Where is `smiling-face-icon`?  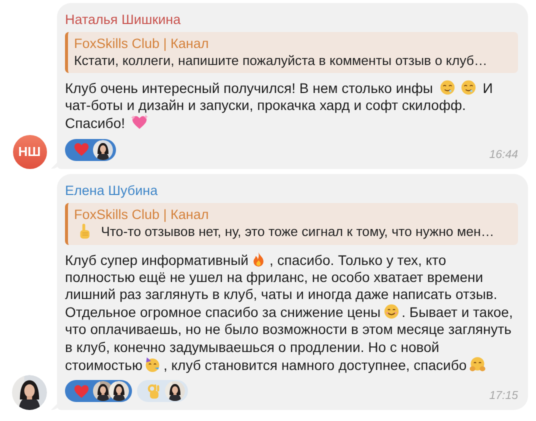
smiling-face-icon is located at coordinates (391, 311).